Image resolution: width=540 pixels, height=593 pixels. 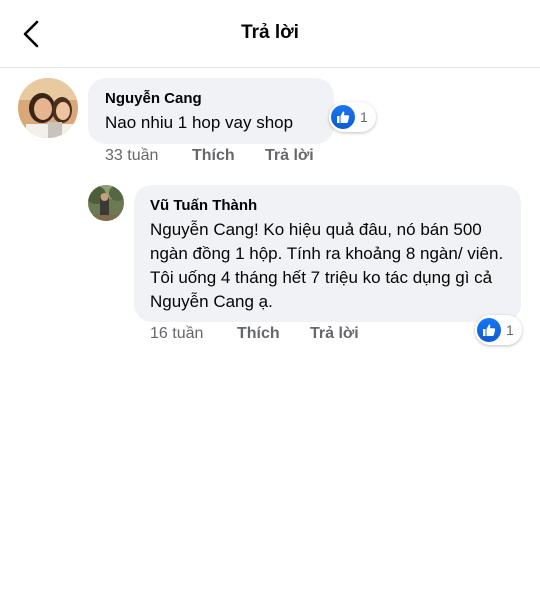 What do you see at coordinates (132, 155) in the screenshot?
I see `comment-timestamp: 33 tuần` at bounding box center [132, 155].